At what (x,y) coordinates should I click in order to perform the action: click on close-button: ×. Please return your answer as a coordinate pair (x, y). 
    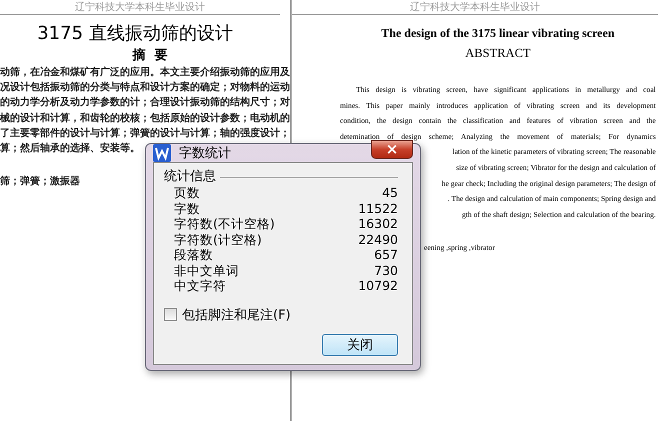
    Looking at the image, I should click on (392, 149).